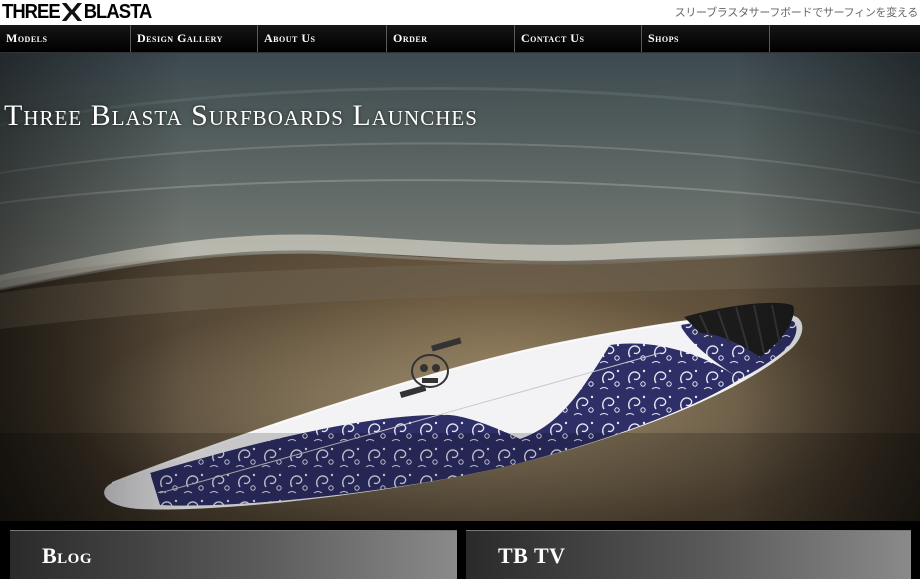 This screenshot has width=920, height=579. What do you see at coordinates (460, 12) in the screenshot?
I see `header: THREE BLASTA スリーブラスタサーフボードでサーフィンを変える` at bounding box center [460, 12].